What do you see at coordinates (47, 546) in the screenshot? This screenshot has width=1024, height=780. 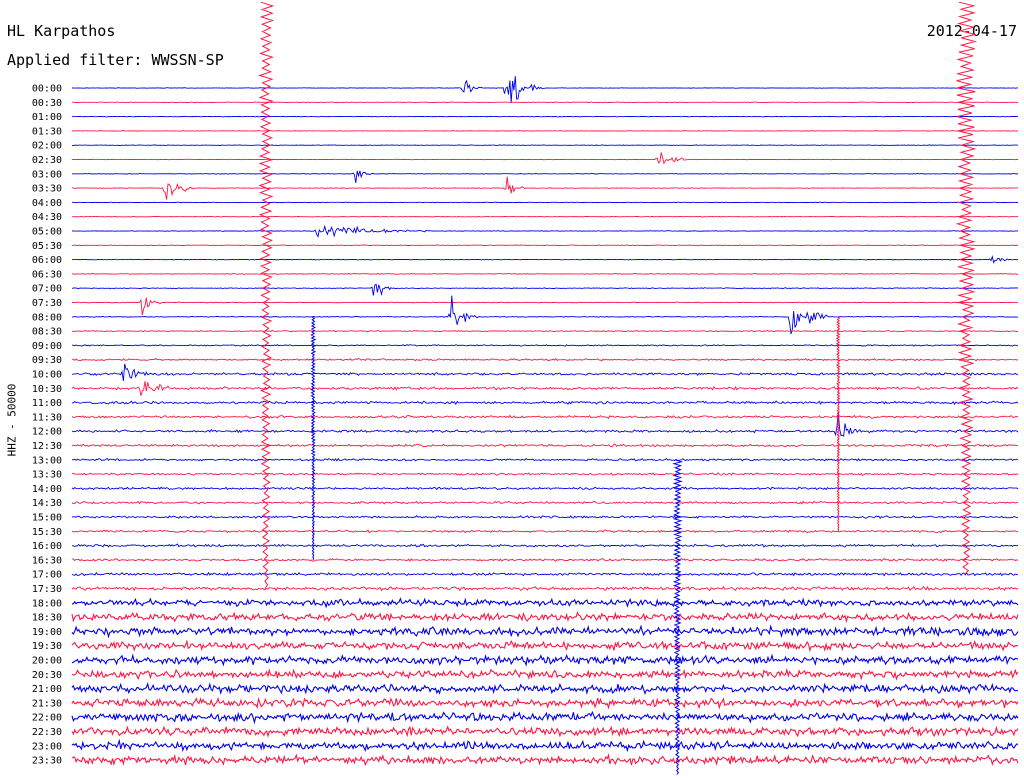 I see `time-tick-label: 16:00` at bounding box center [47, 546].